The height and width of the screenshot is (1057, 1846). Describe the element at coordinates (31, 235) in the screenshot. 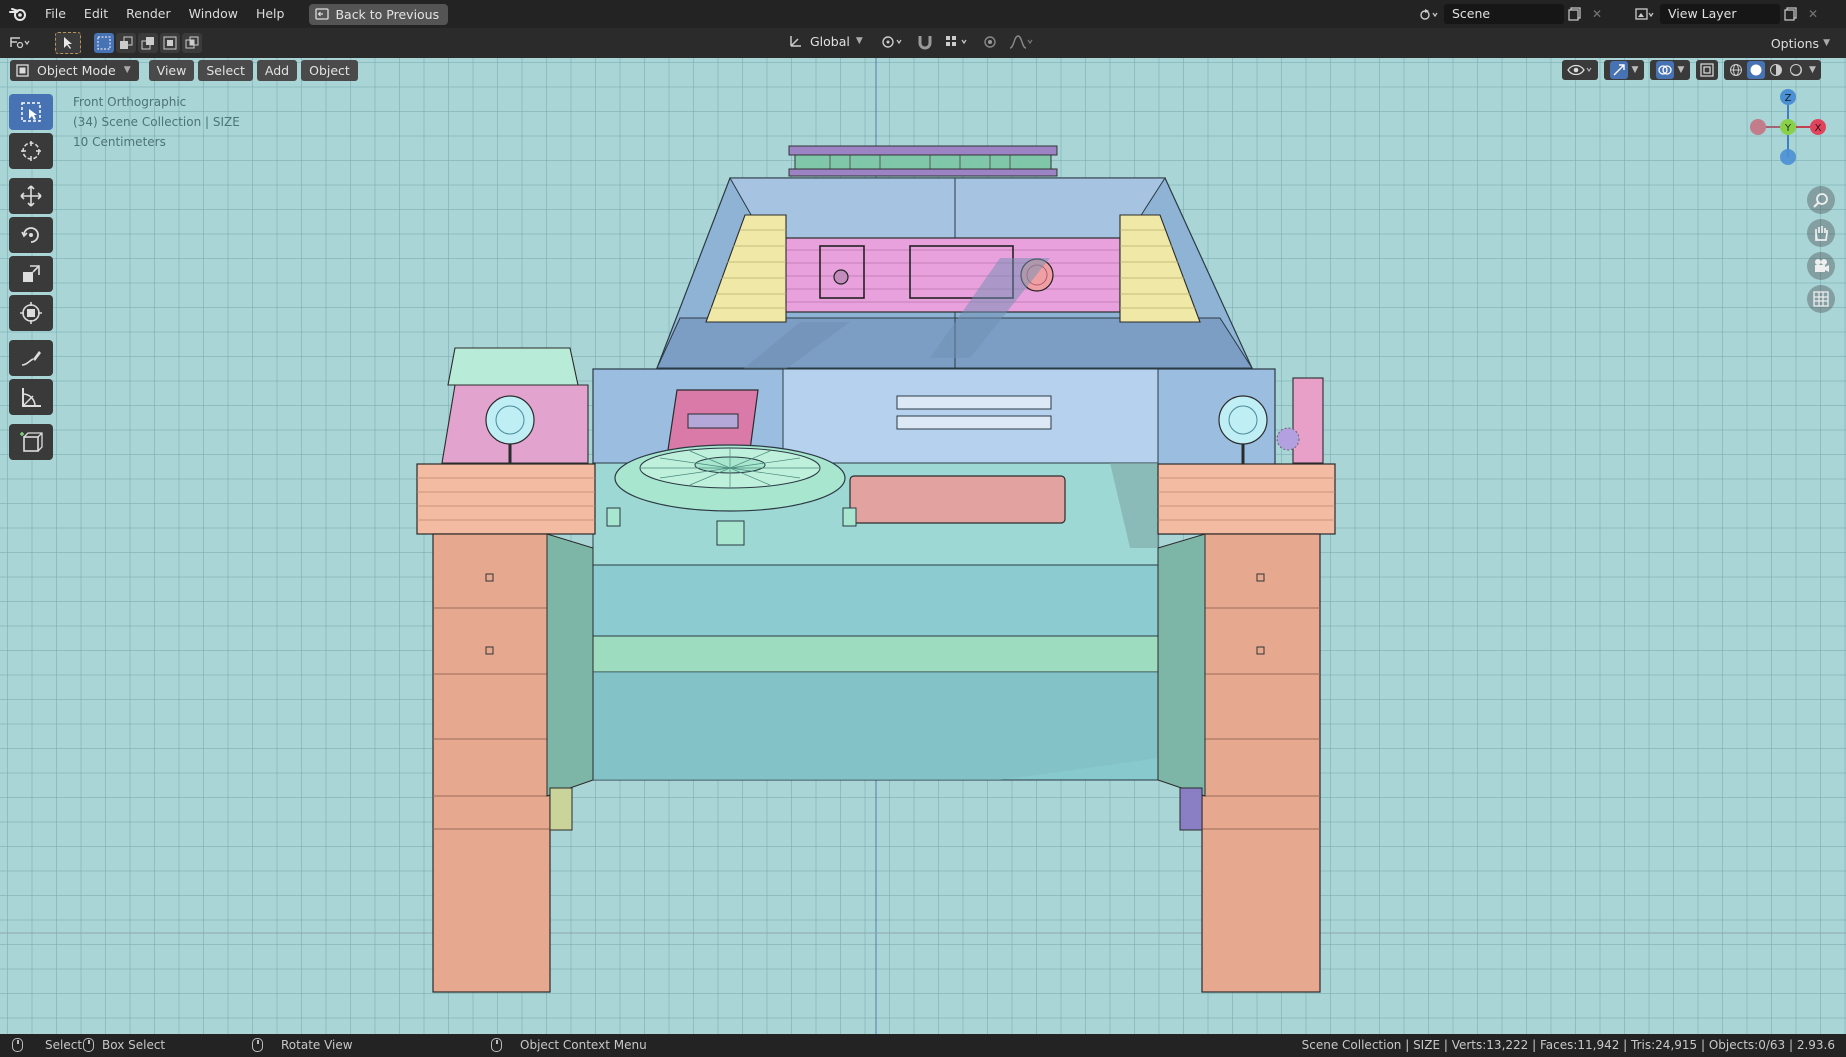

I see `rotate-icon` at that location.